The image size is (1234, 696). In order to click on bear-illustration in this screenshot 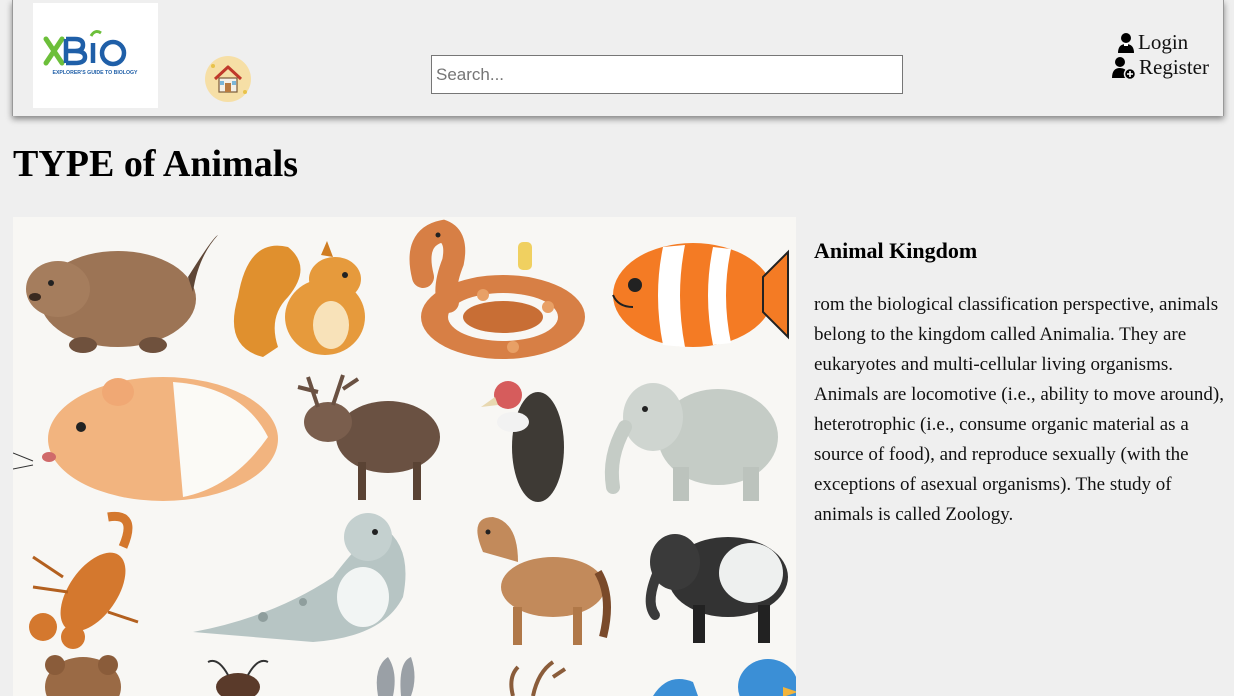, I will do `click(83, 675)`.